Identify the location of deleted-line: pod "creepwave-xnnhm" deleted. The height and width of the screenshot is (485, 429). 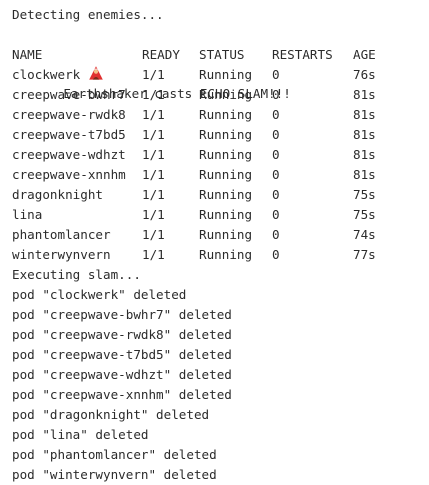
(122, 394).